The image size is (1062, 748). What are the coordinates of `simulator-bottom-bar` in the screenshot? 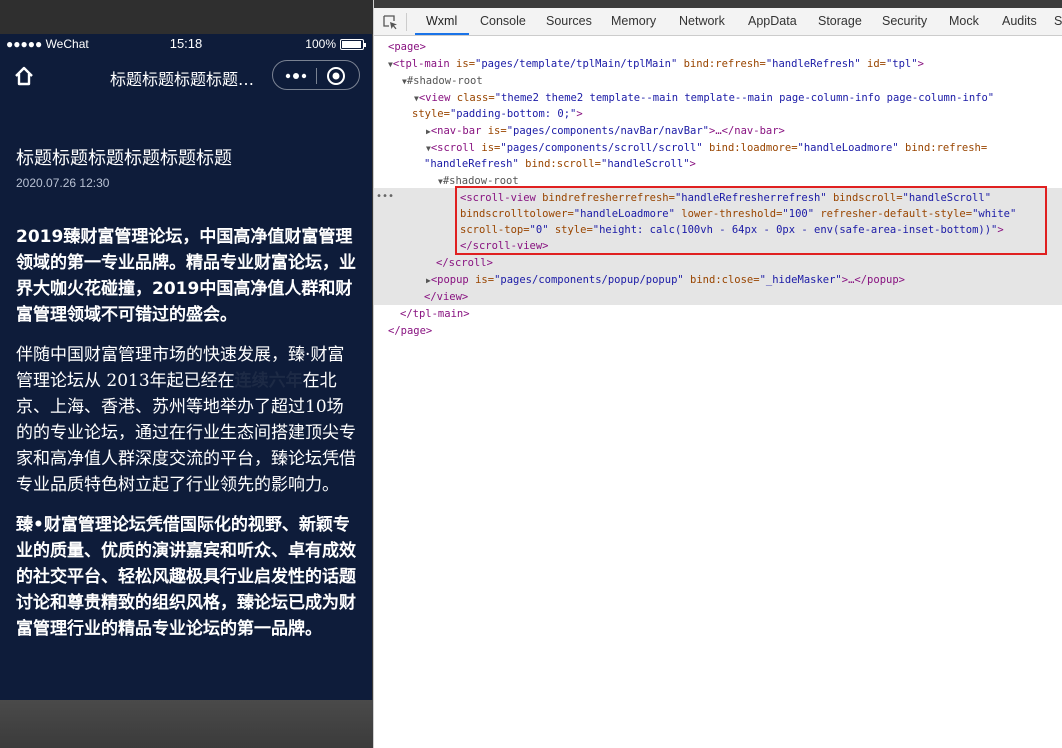 It's located at (186, 724).